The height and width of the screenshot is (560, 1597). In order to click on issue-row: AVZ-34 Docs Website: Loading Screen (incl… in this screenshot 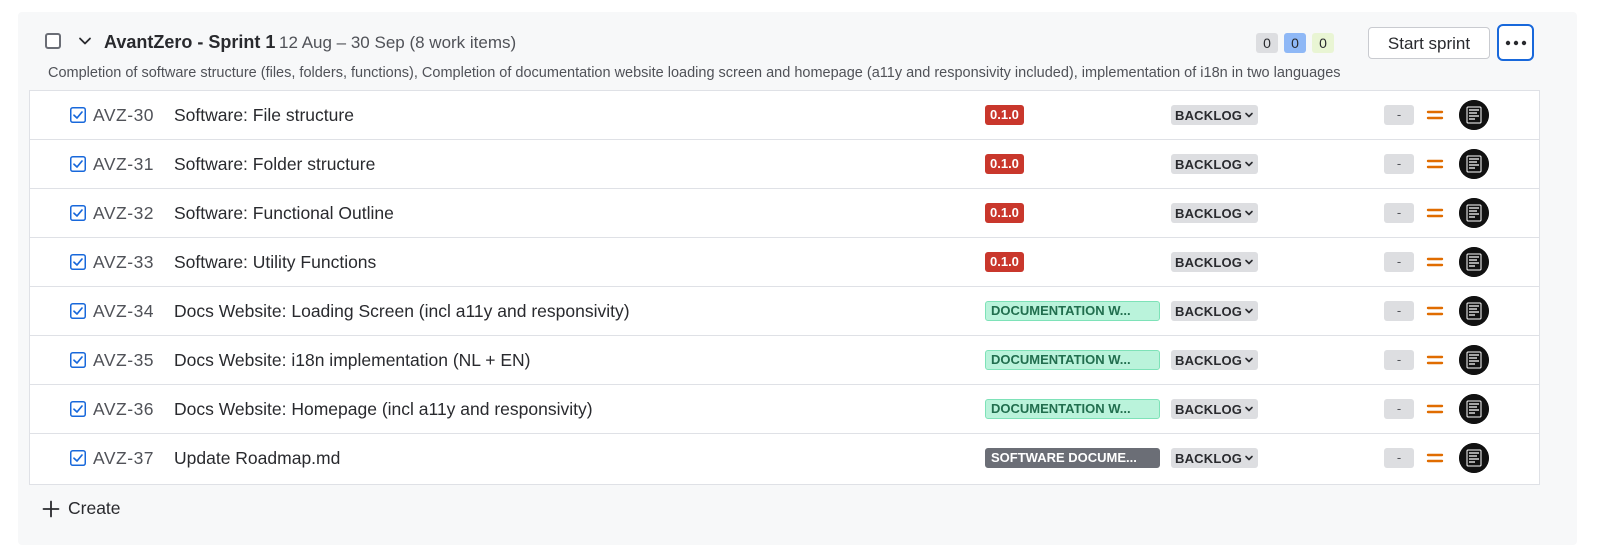, I will do `click(784, 311)`.